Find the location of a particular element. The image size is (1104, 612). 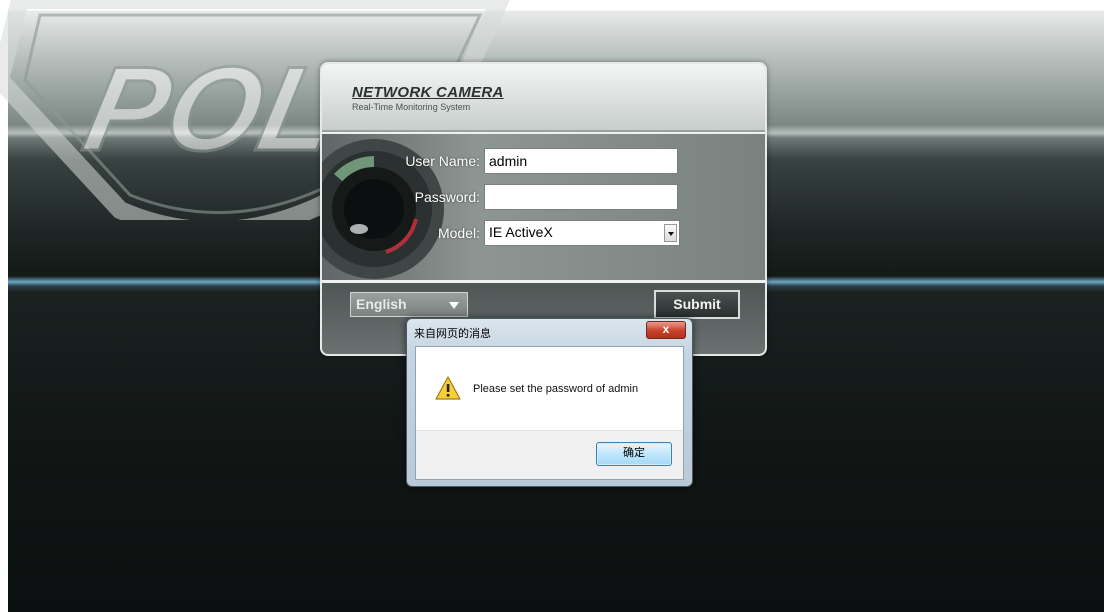

dialog-body: Please set the password of admin 确定 is located at coordinates (549, 413).